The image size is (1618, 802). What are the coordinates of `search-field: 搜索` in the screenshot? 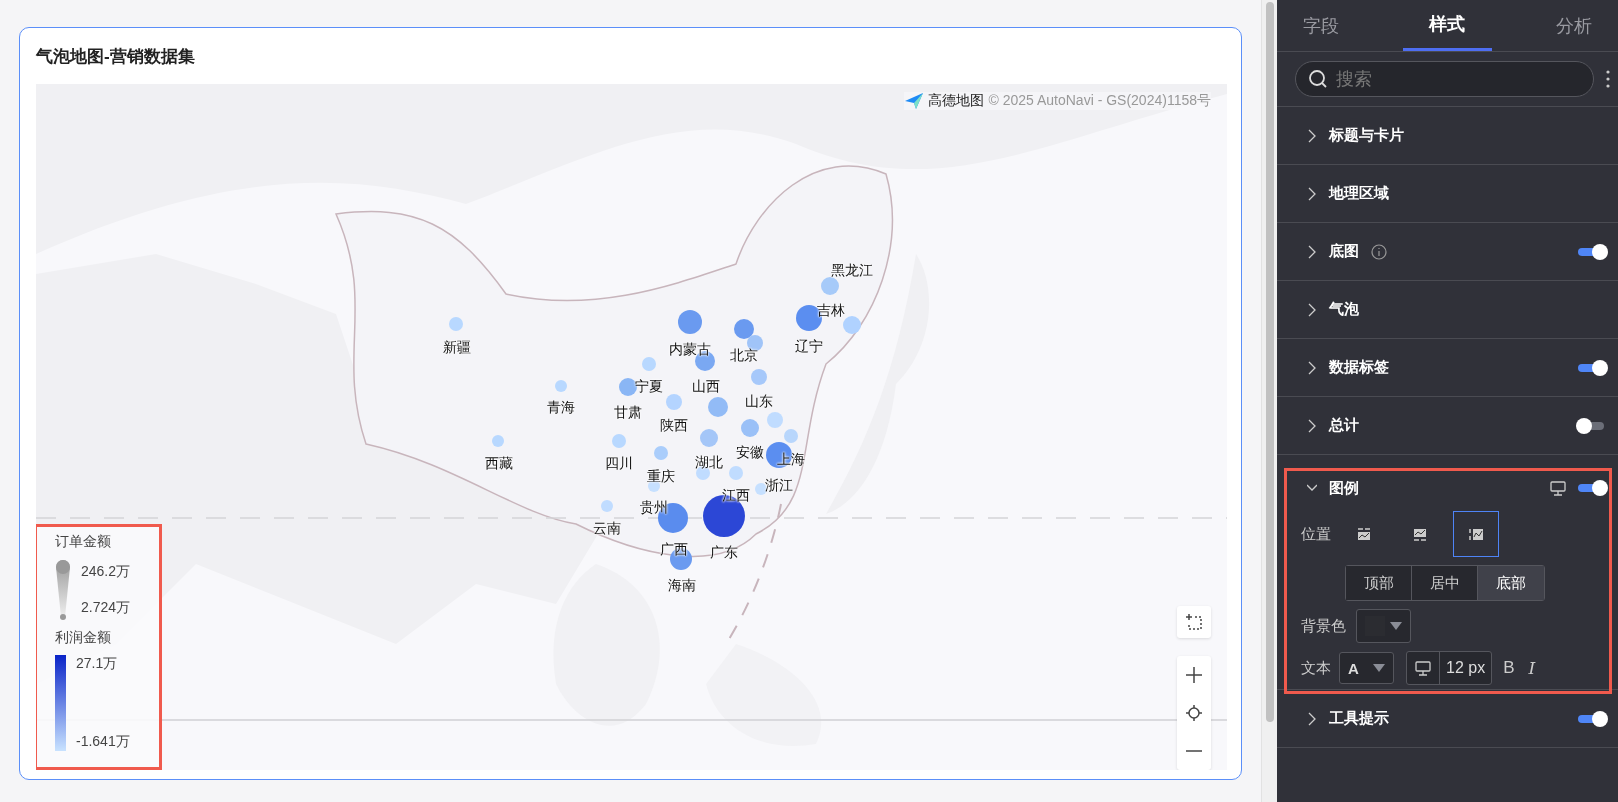 It's located at (1444, 79).